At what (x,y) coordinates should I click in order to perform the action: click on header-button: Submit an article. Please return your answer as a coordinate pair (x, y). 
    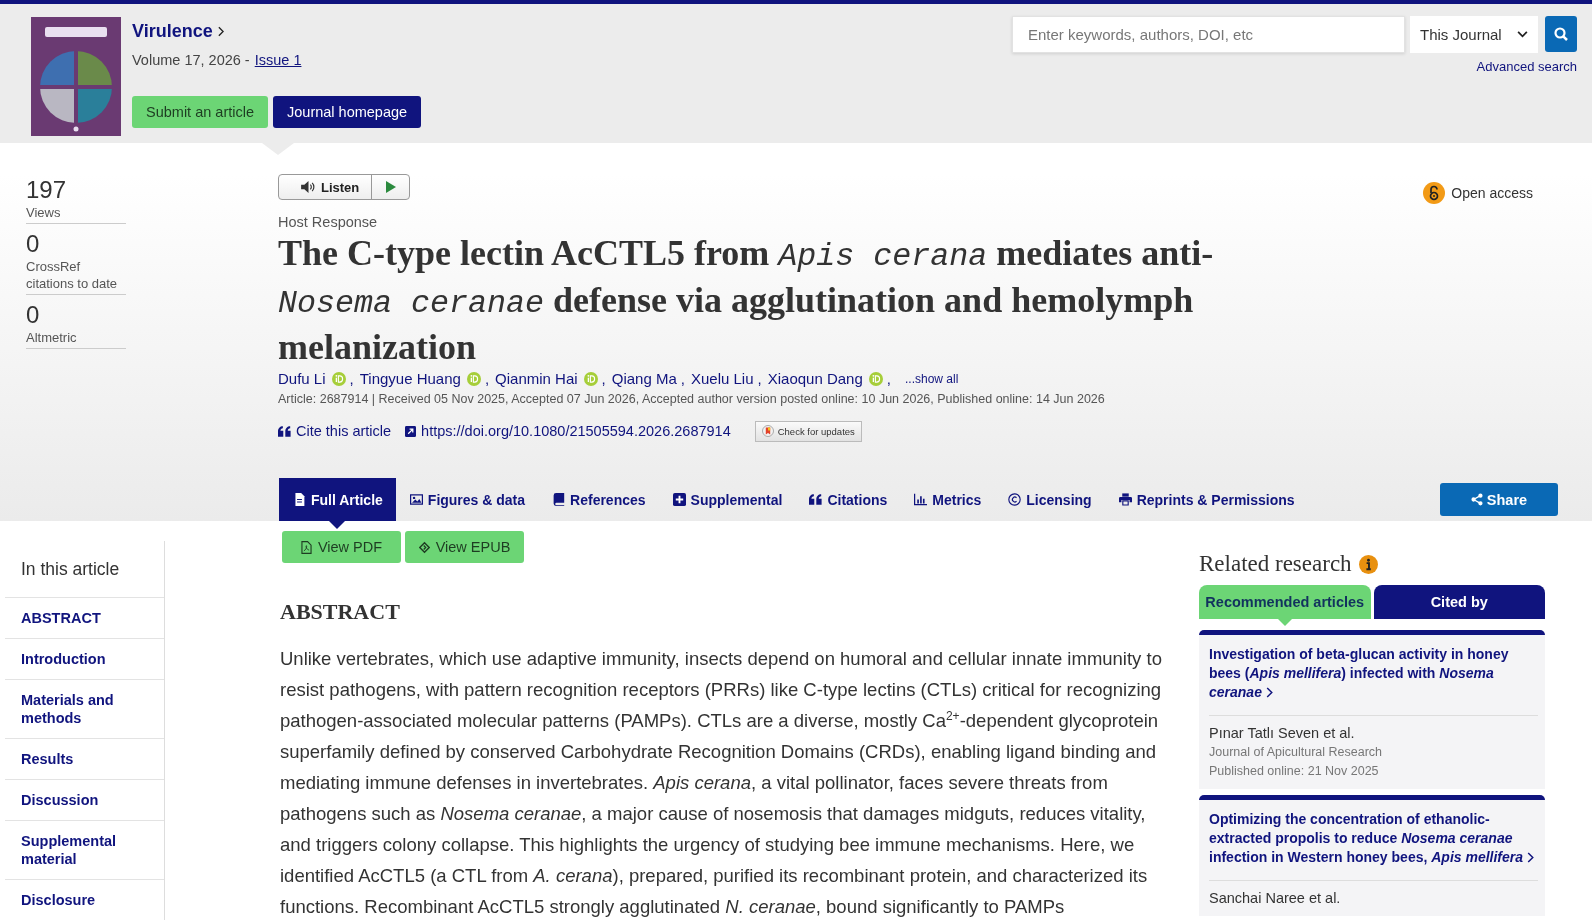
    Looking at the image, I should click on (200, 112).